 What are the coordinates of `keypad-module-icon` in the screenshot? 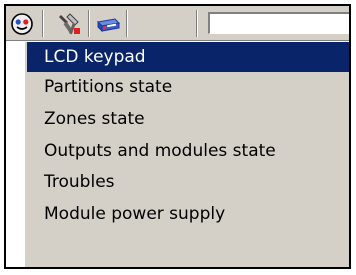 It's located at (108, 24).